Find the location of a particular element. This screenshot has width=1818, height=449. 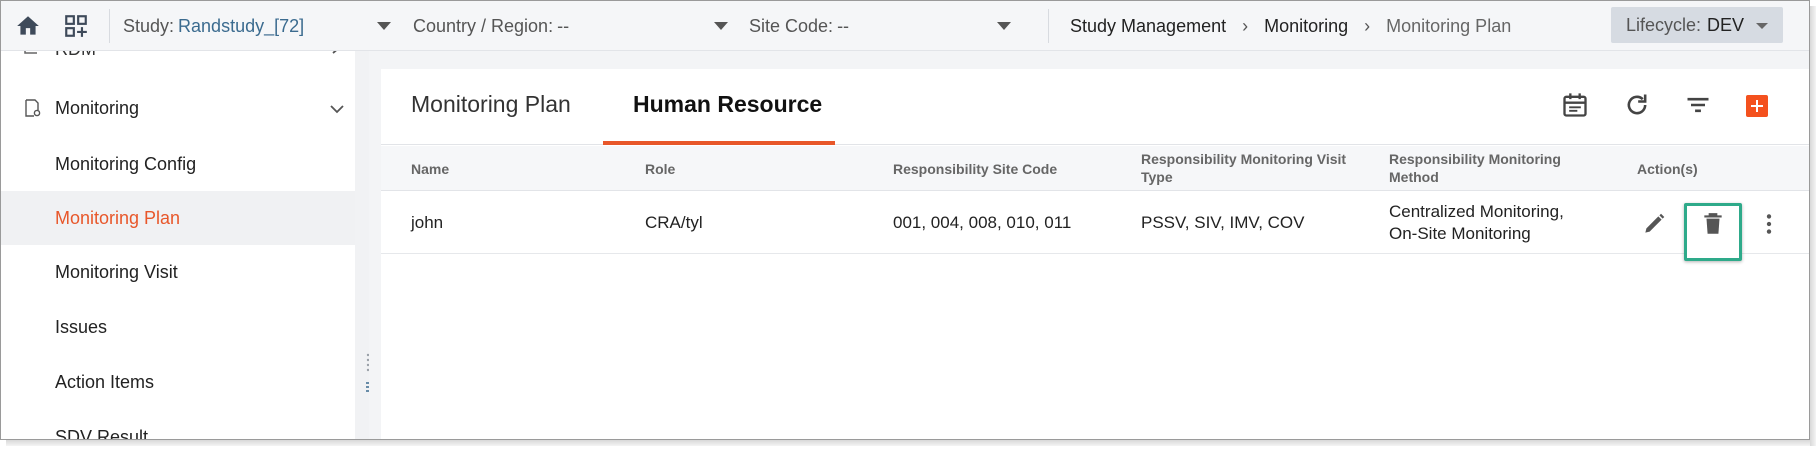

column-header-method-line2: Method is located at coordinates (1414, 177).